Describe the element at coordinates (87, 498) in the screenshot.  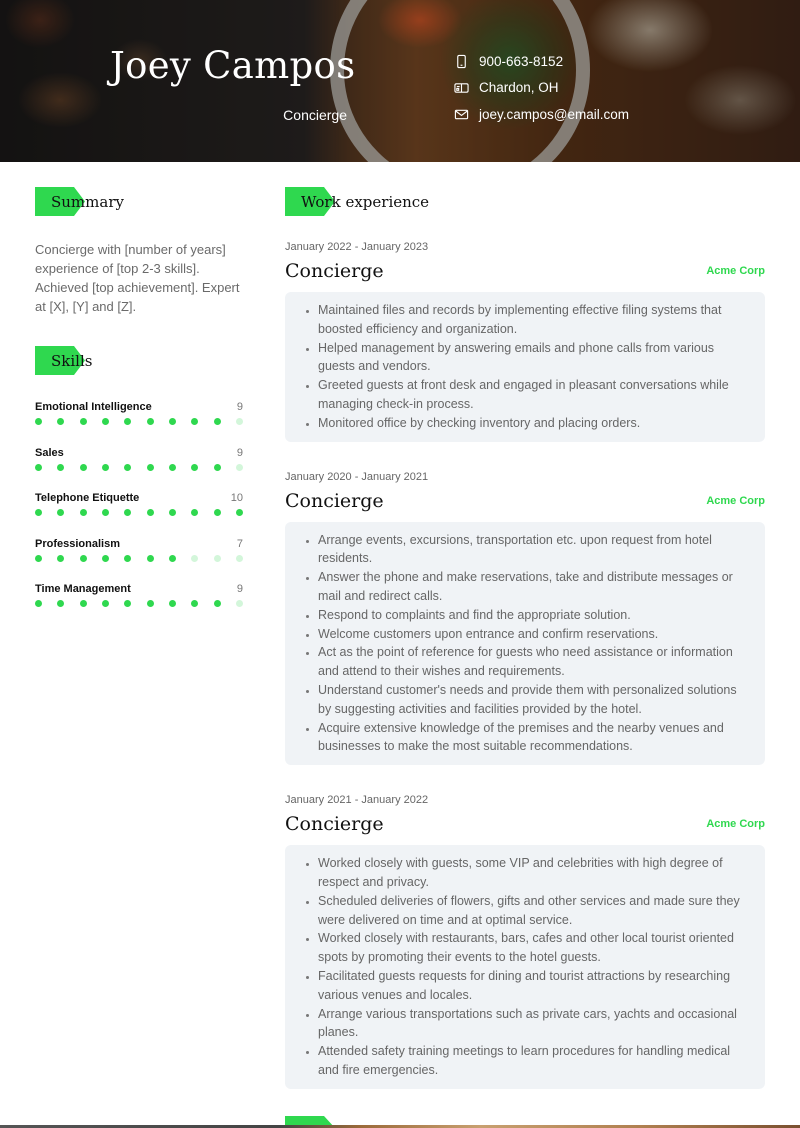
I see `skill-name: Telephone Etiquette` at that location.